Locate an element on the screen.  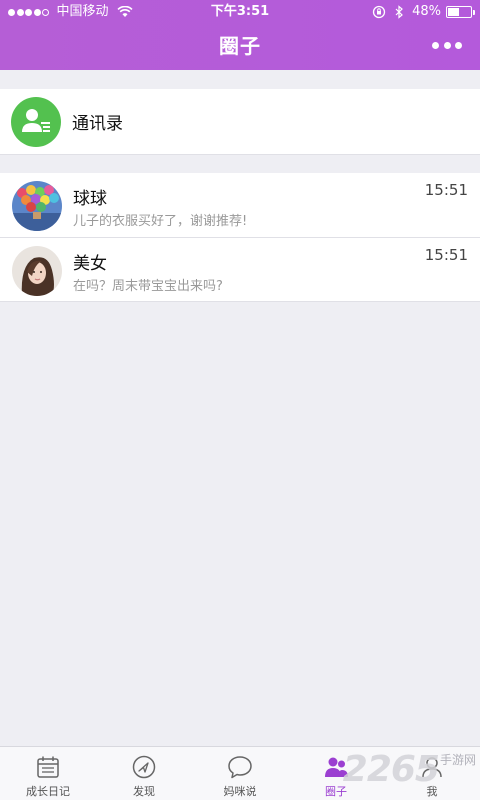
battery-percentage: 48% is located at coordinates (426, 11).